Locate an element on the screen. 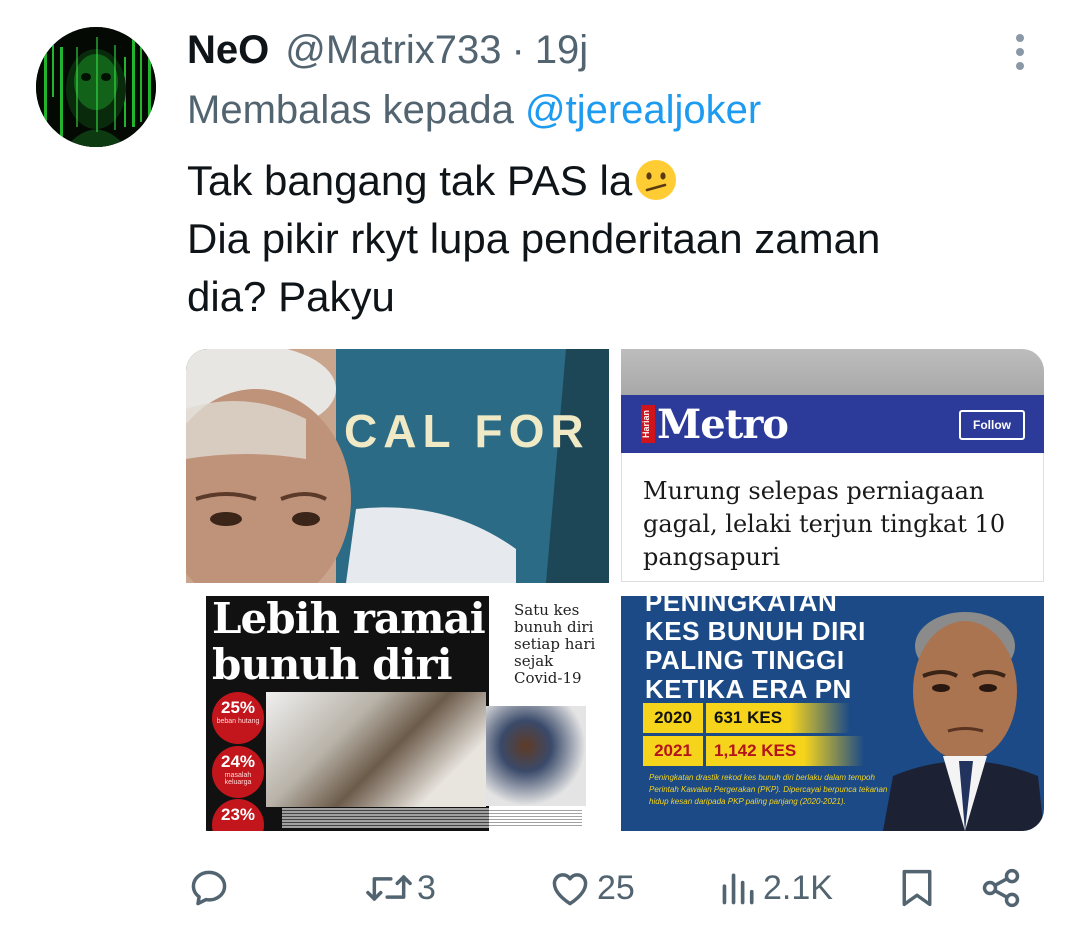 This screenshot has height=943, width=1080. stat-label: masalah keluarga is located at coordinates (238, 779).